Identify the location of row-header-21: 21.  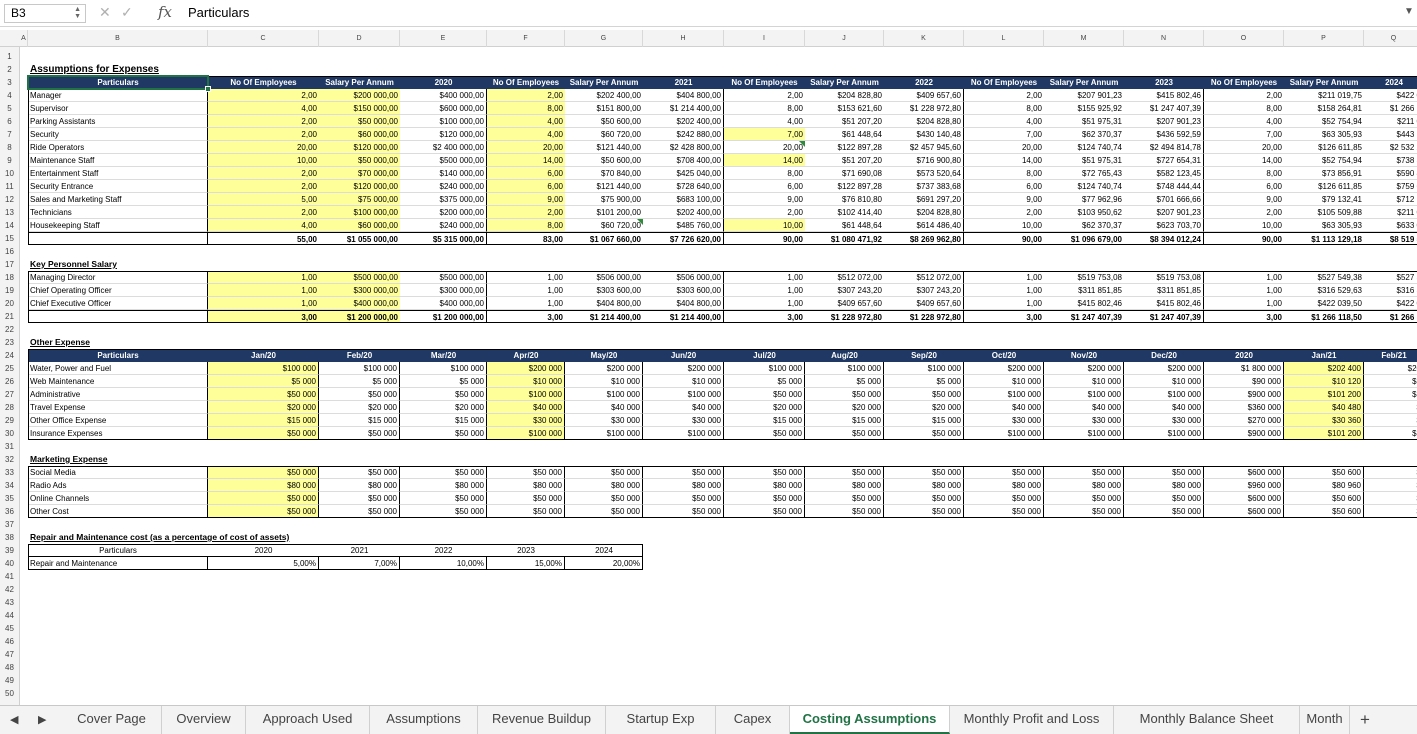
(9, 316).